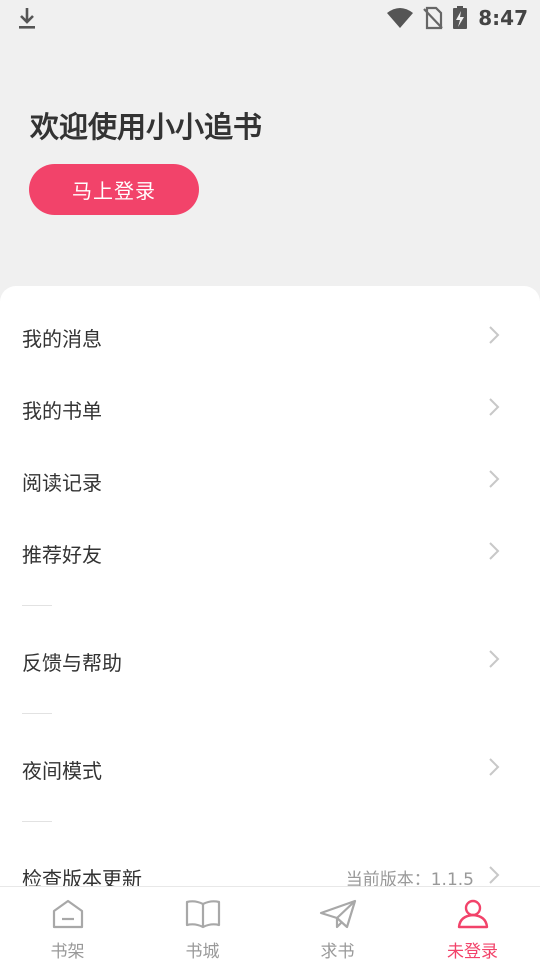 This screenshot has width=540, height=960. What do you see at coordinates (67, 951) in the screenshot?
I see `tab-label: 书架` at bounding box center [67, 951].